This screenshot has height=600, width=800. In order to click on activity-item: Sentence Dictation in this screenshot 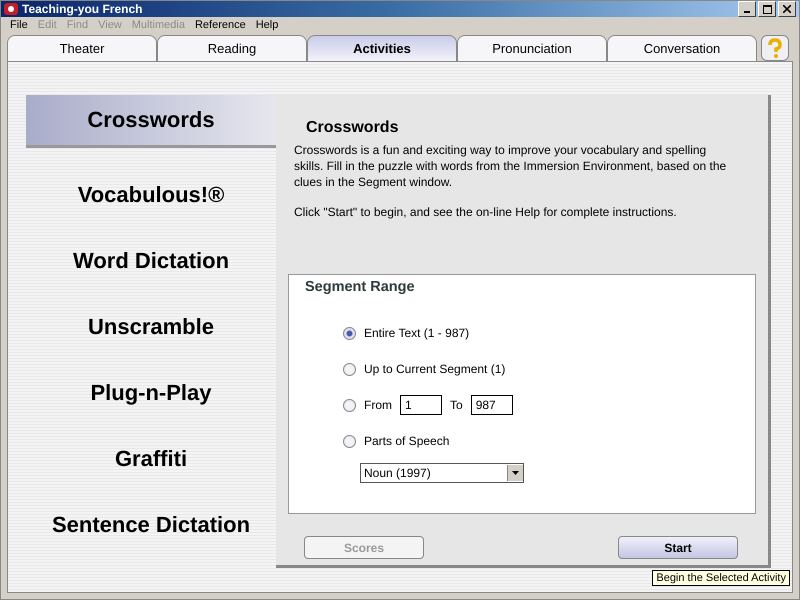, I will do `click(151, 525)`.